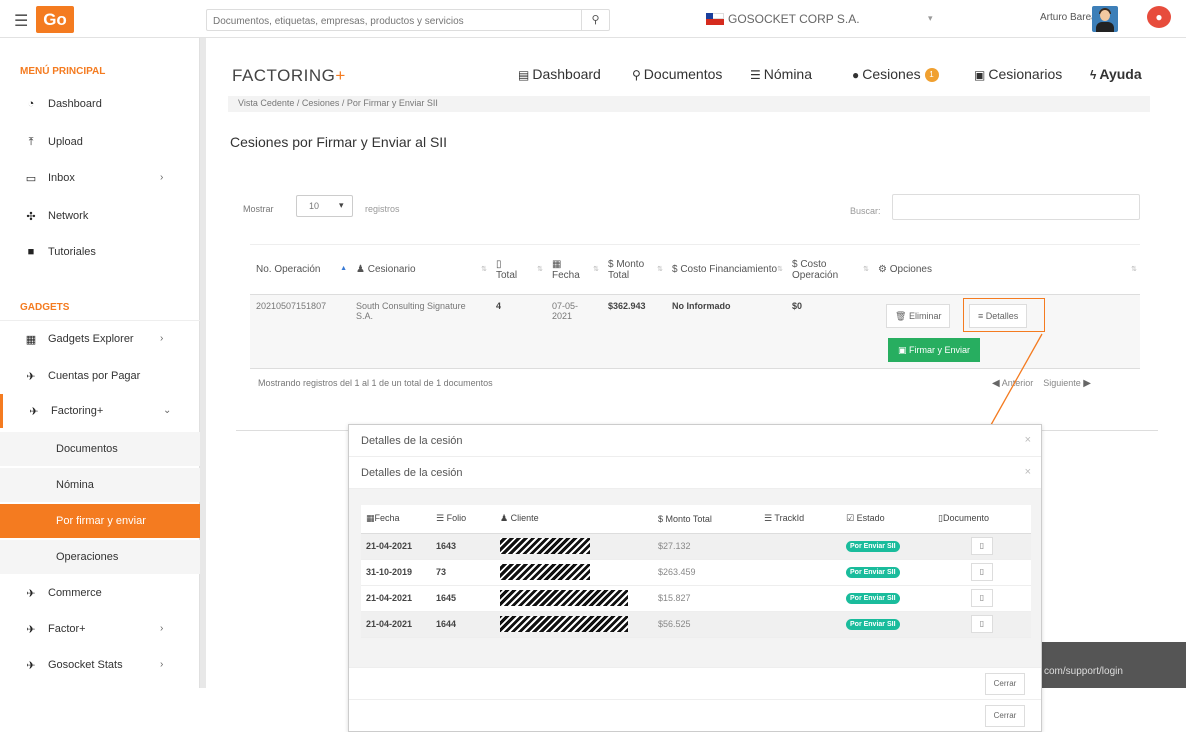 The image size is (1186, 732). What do you see at coordinates (696, 572) in the screenshot?
I see `table-row: 31-10-2019 73 $263.459 Por Enviar SII ▯` at bounding box center [696, 572].